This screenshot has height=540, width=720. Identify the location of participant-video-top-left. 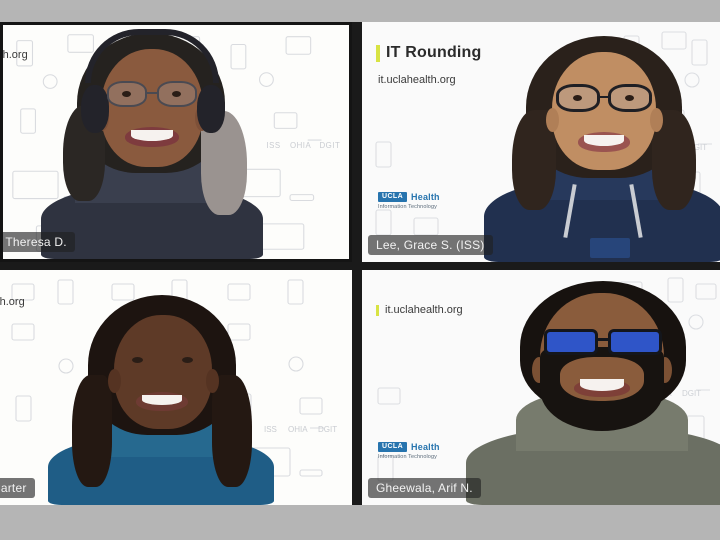
(152, 144).